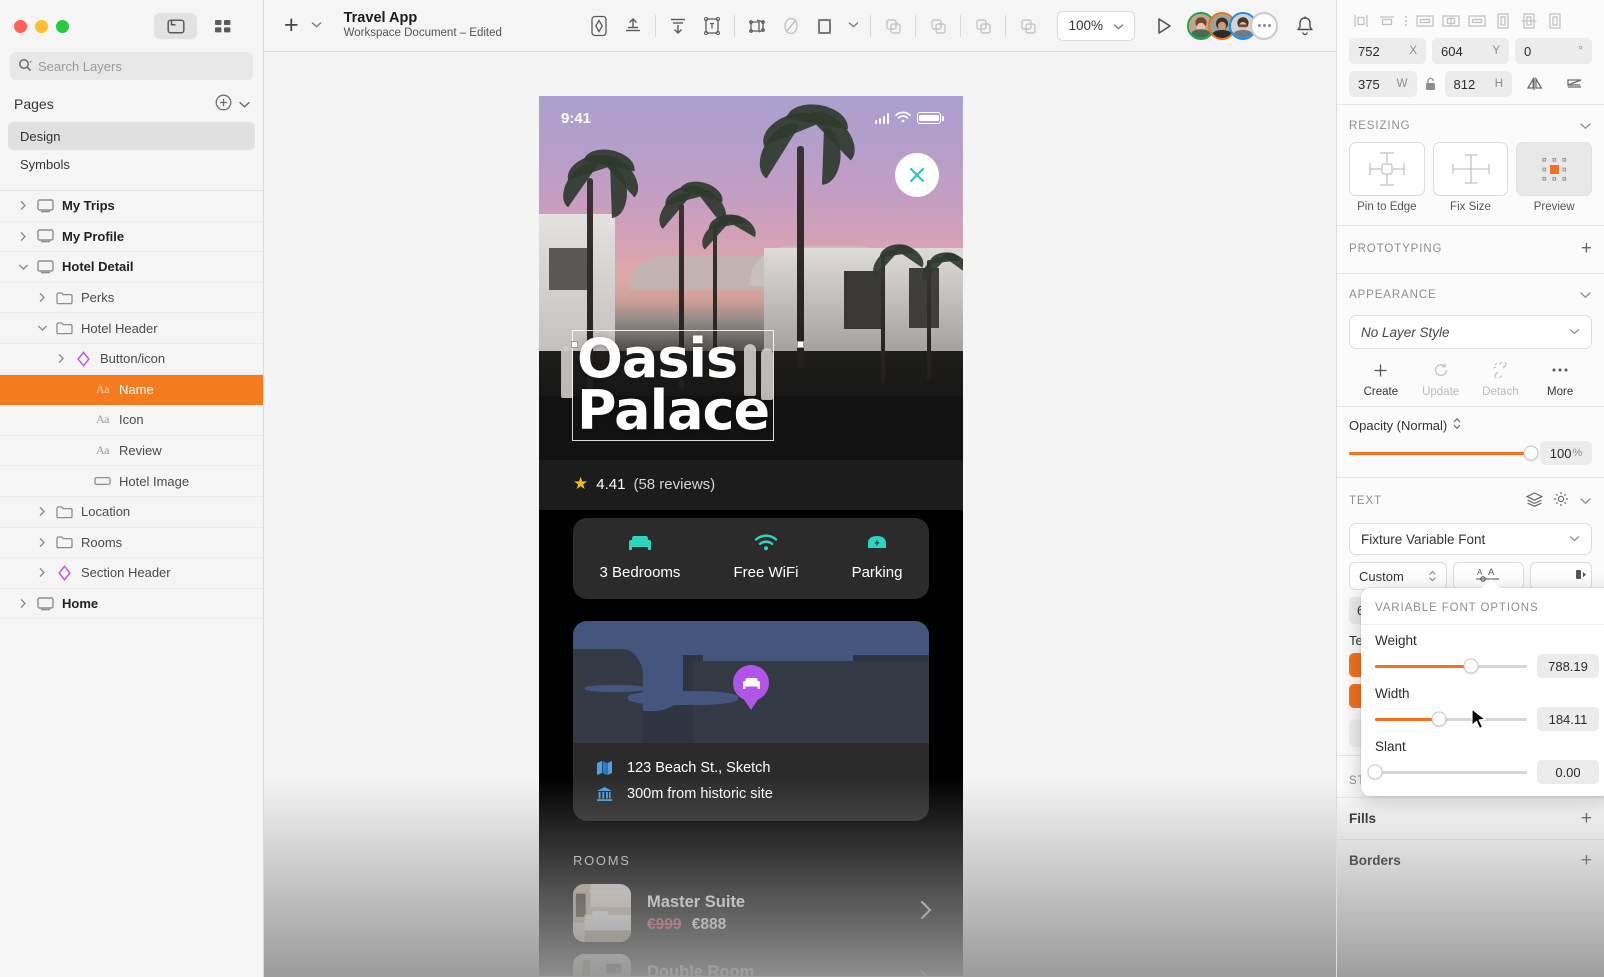  What do you see at coordinates (1305, 26) in the screenshot?
I see `bell-icon` at bounding box center [1305, 26].